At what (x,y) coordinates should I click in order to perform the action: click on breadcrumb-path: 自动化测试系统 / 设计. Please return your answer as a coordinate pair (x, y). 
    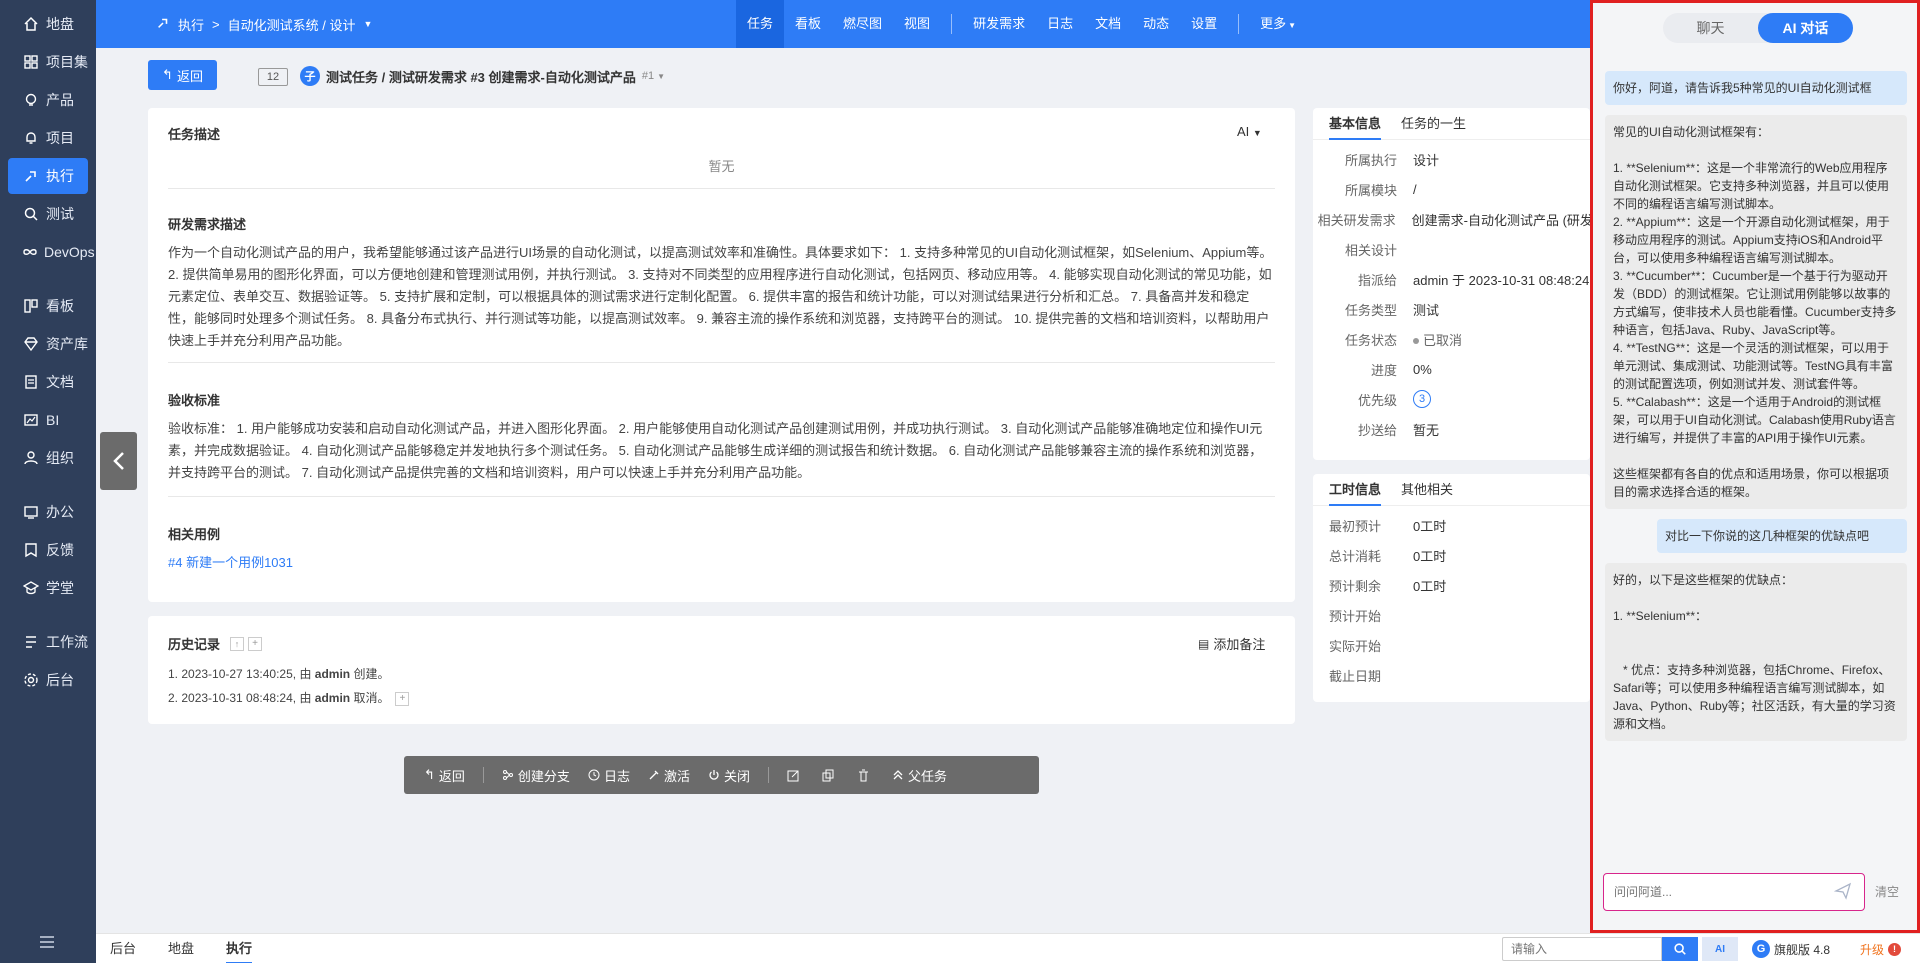
    Looking at the image, I should click on (292, 24).